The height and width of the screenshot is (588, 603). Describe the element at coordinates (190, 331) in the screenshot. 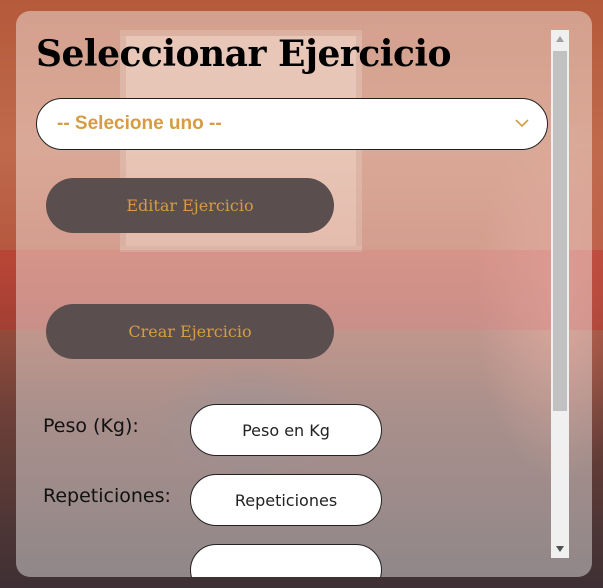

I see `create-exercise-button: Crear Ejercicio` at that location.